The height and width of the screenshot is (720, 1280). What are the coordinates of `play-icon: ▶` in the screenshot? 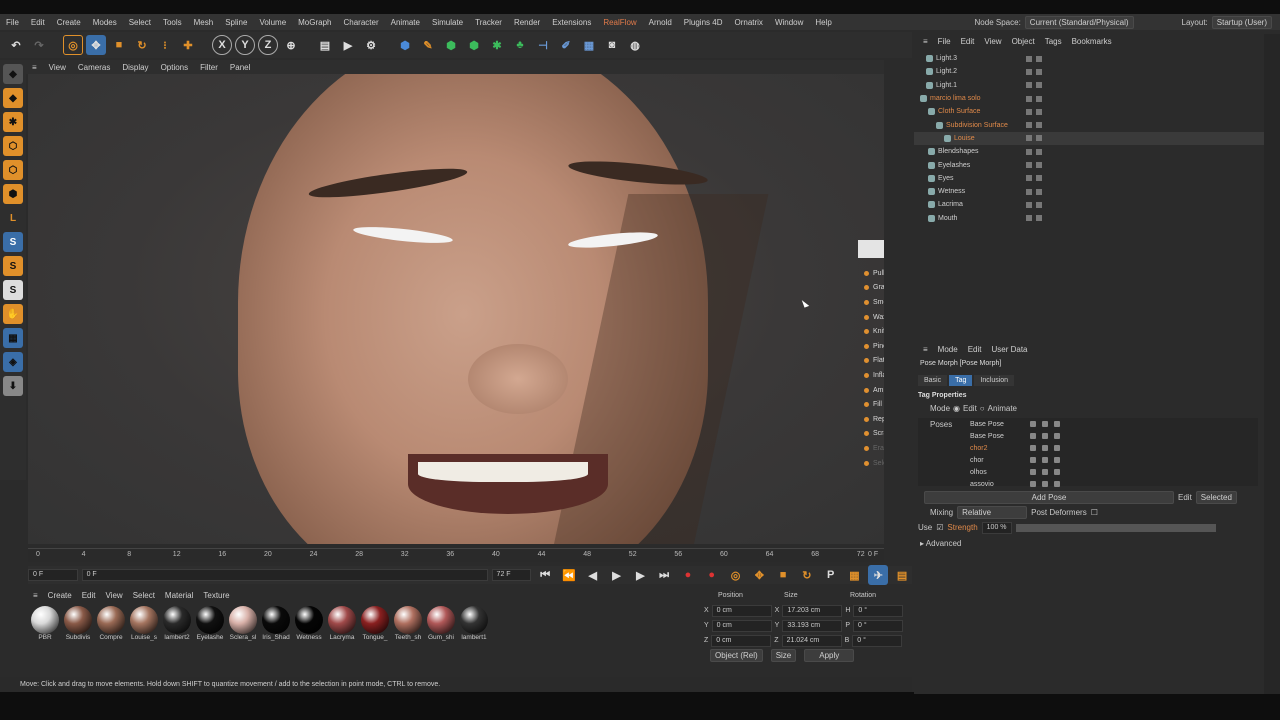 It's located at (617, 575).